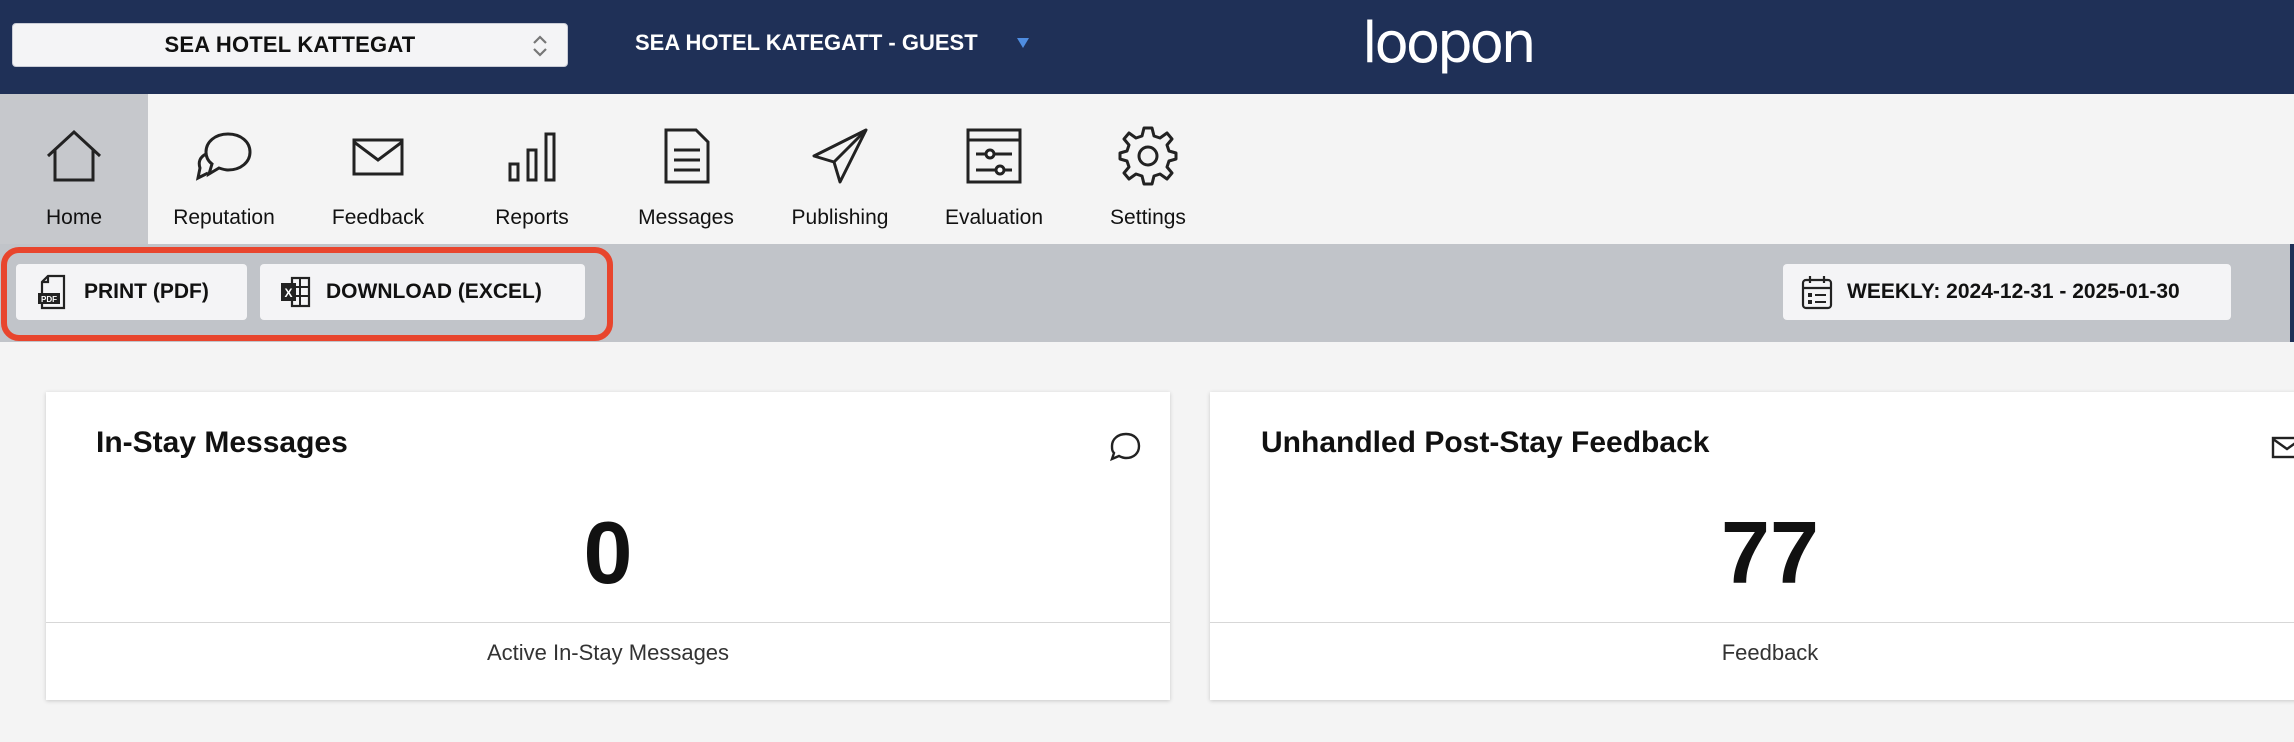  What do you see at coordinates (608, 552) in the screenshot?
I see `card-value: 0` at bounding box center [608, 552].